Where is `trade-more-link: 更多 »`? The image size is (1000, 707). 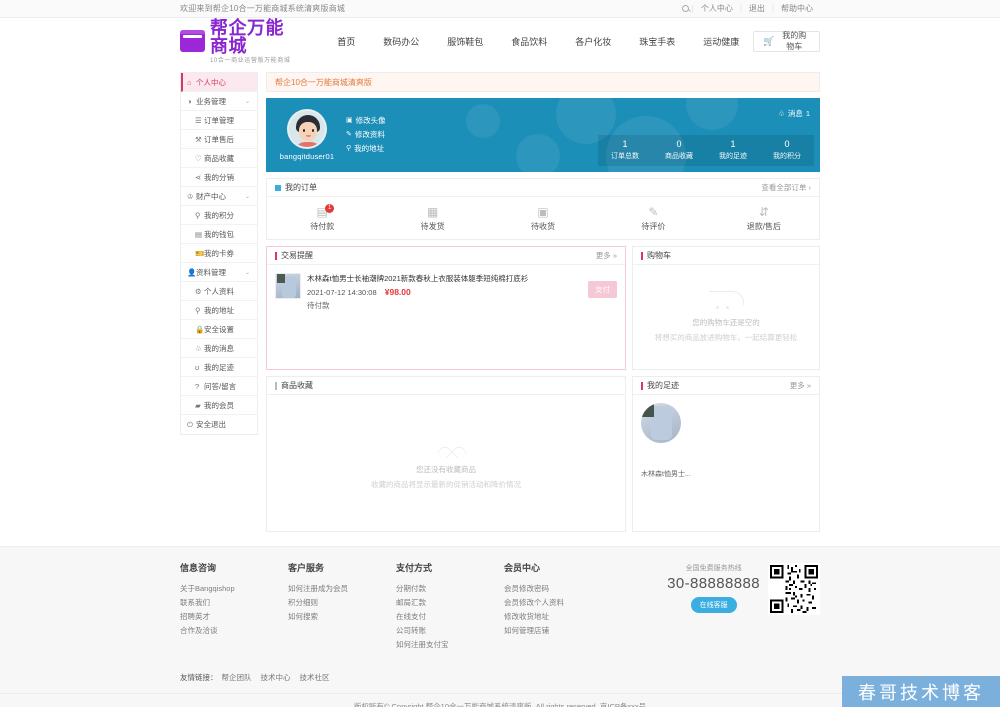 trade-more-link: 更多 » is located at coordinates (606, 255).